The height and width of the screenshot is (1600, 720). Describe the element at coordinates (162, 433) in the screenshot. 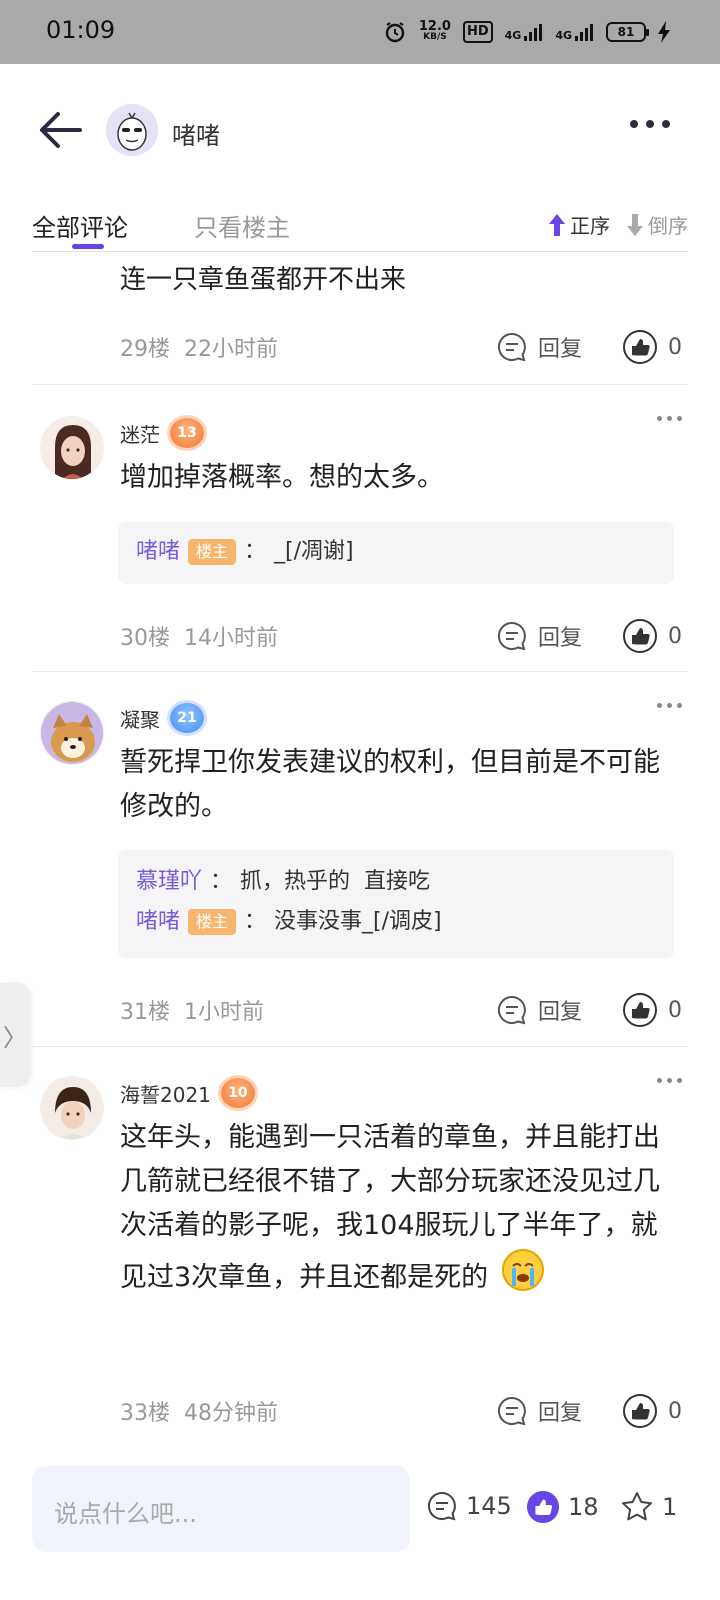

I see `user-name-row: 迷茫 13` at that location.